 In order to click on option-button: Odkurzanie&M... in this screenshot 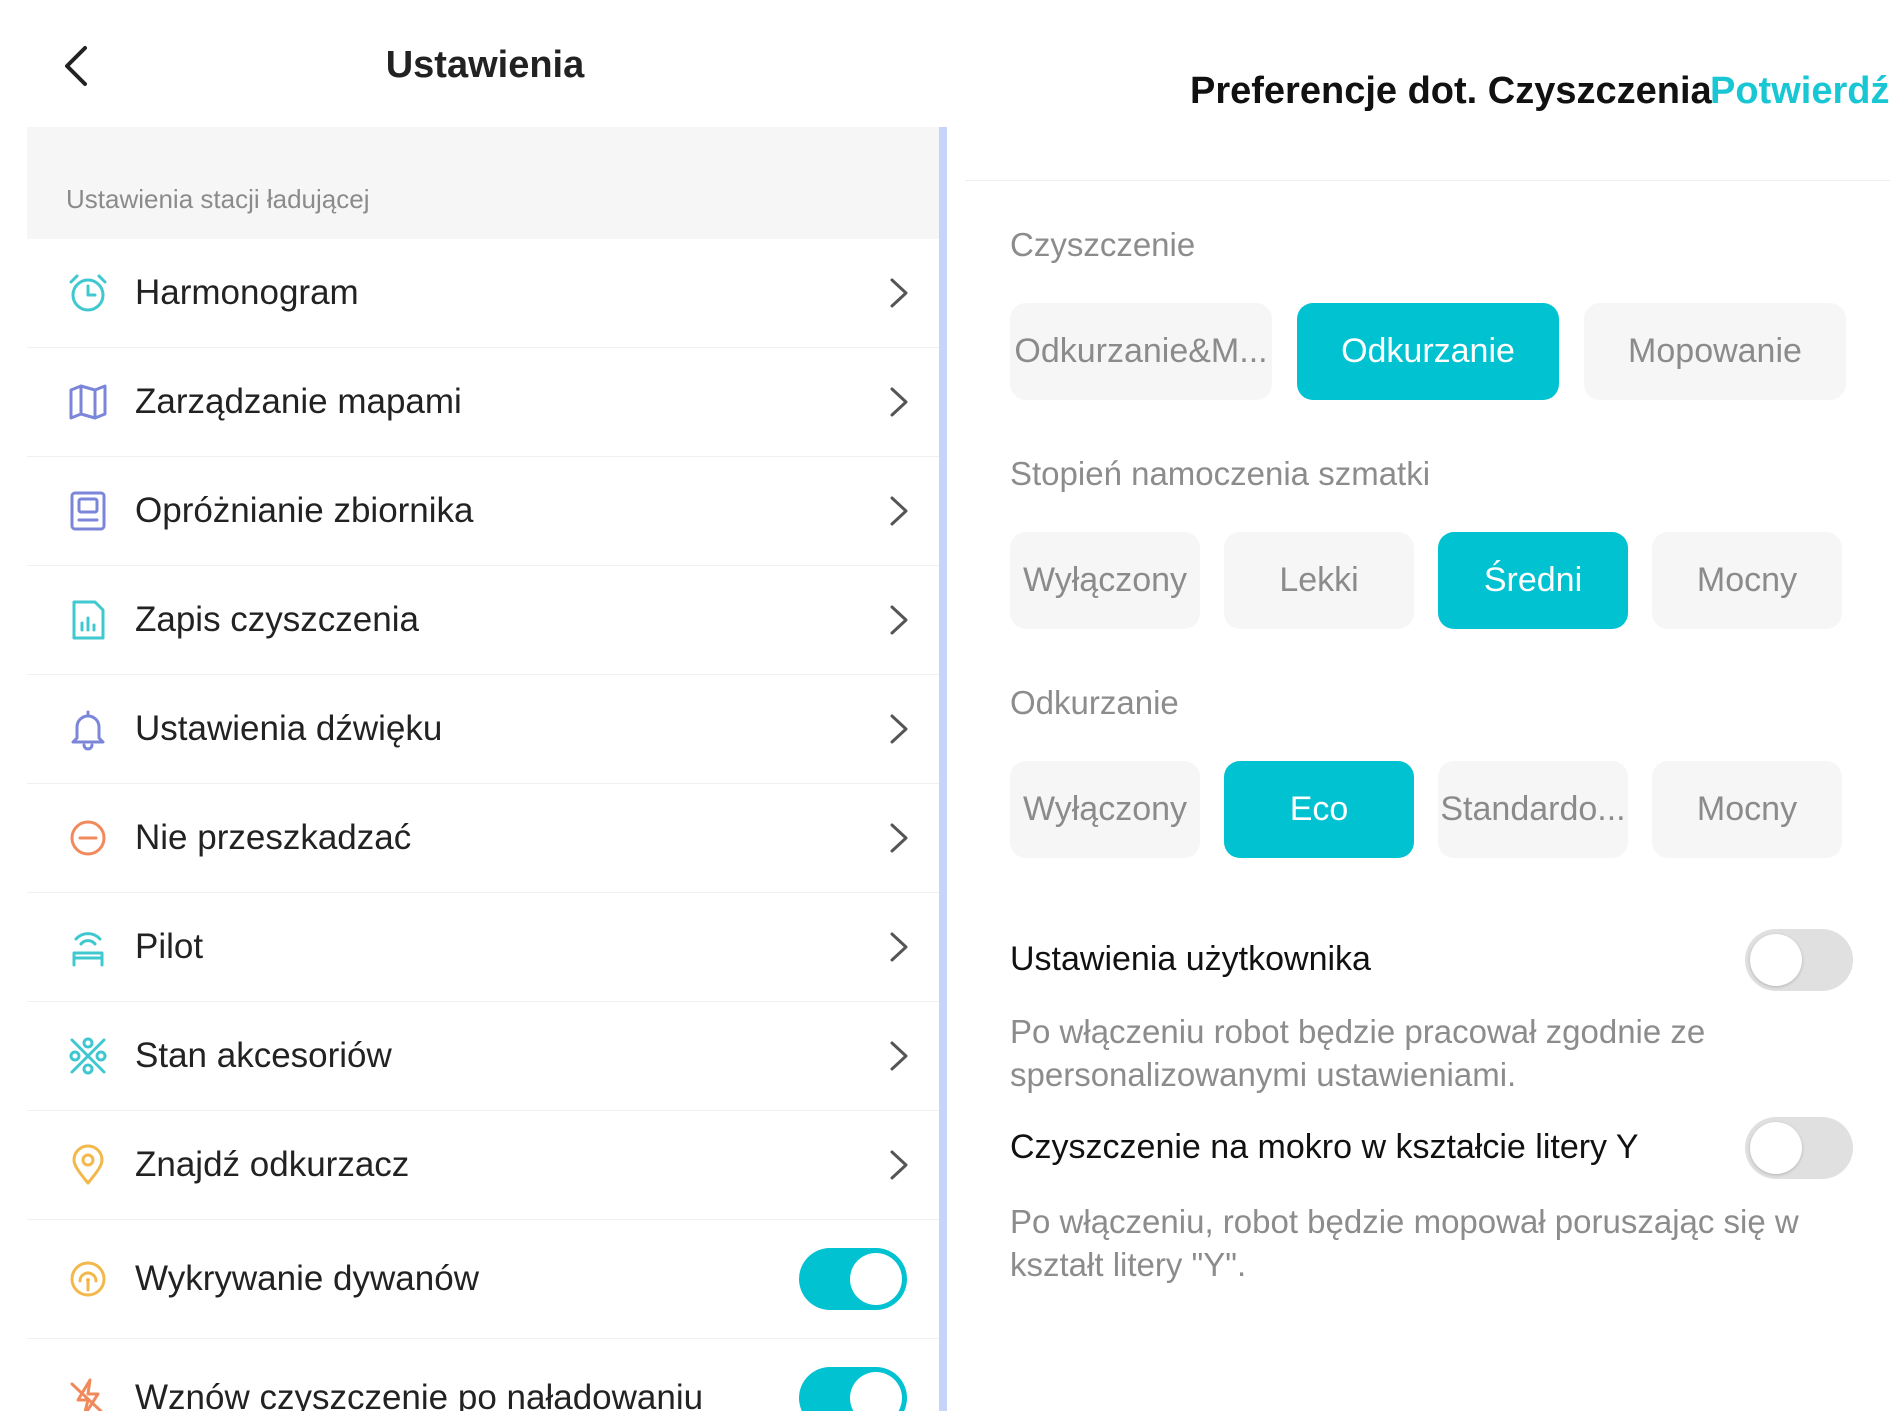, I will do `click(1141, 351)`.